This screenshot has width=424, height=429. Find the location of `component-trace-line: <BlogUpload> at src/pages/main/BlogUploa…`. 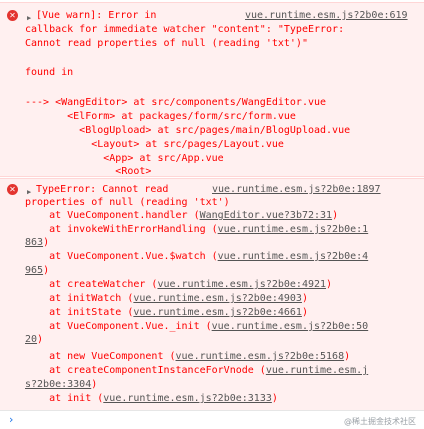

component-trace-line: <BlogUpload> at src/pages/main/BlogUploa… is located at coordinates (188, 130).